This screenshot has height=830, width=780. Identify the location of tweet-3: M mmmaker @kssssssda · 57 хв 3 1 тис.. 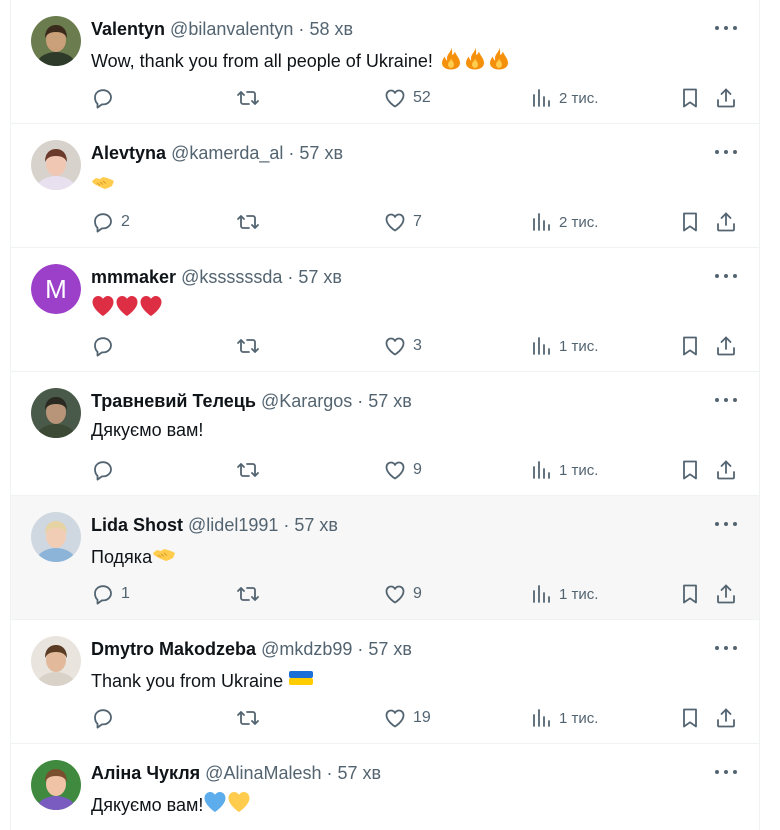
(385, 310).